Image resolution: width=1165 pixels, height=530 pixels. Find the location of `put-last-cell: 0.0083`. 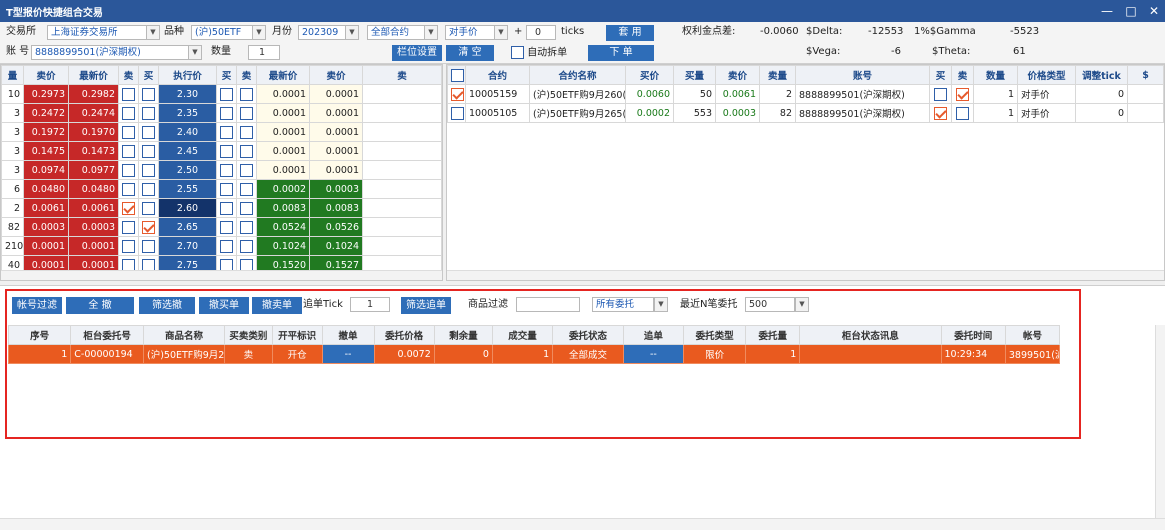

put-last-cell: 0.0083 is located at coordinates (283, 208).